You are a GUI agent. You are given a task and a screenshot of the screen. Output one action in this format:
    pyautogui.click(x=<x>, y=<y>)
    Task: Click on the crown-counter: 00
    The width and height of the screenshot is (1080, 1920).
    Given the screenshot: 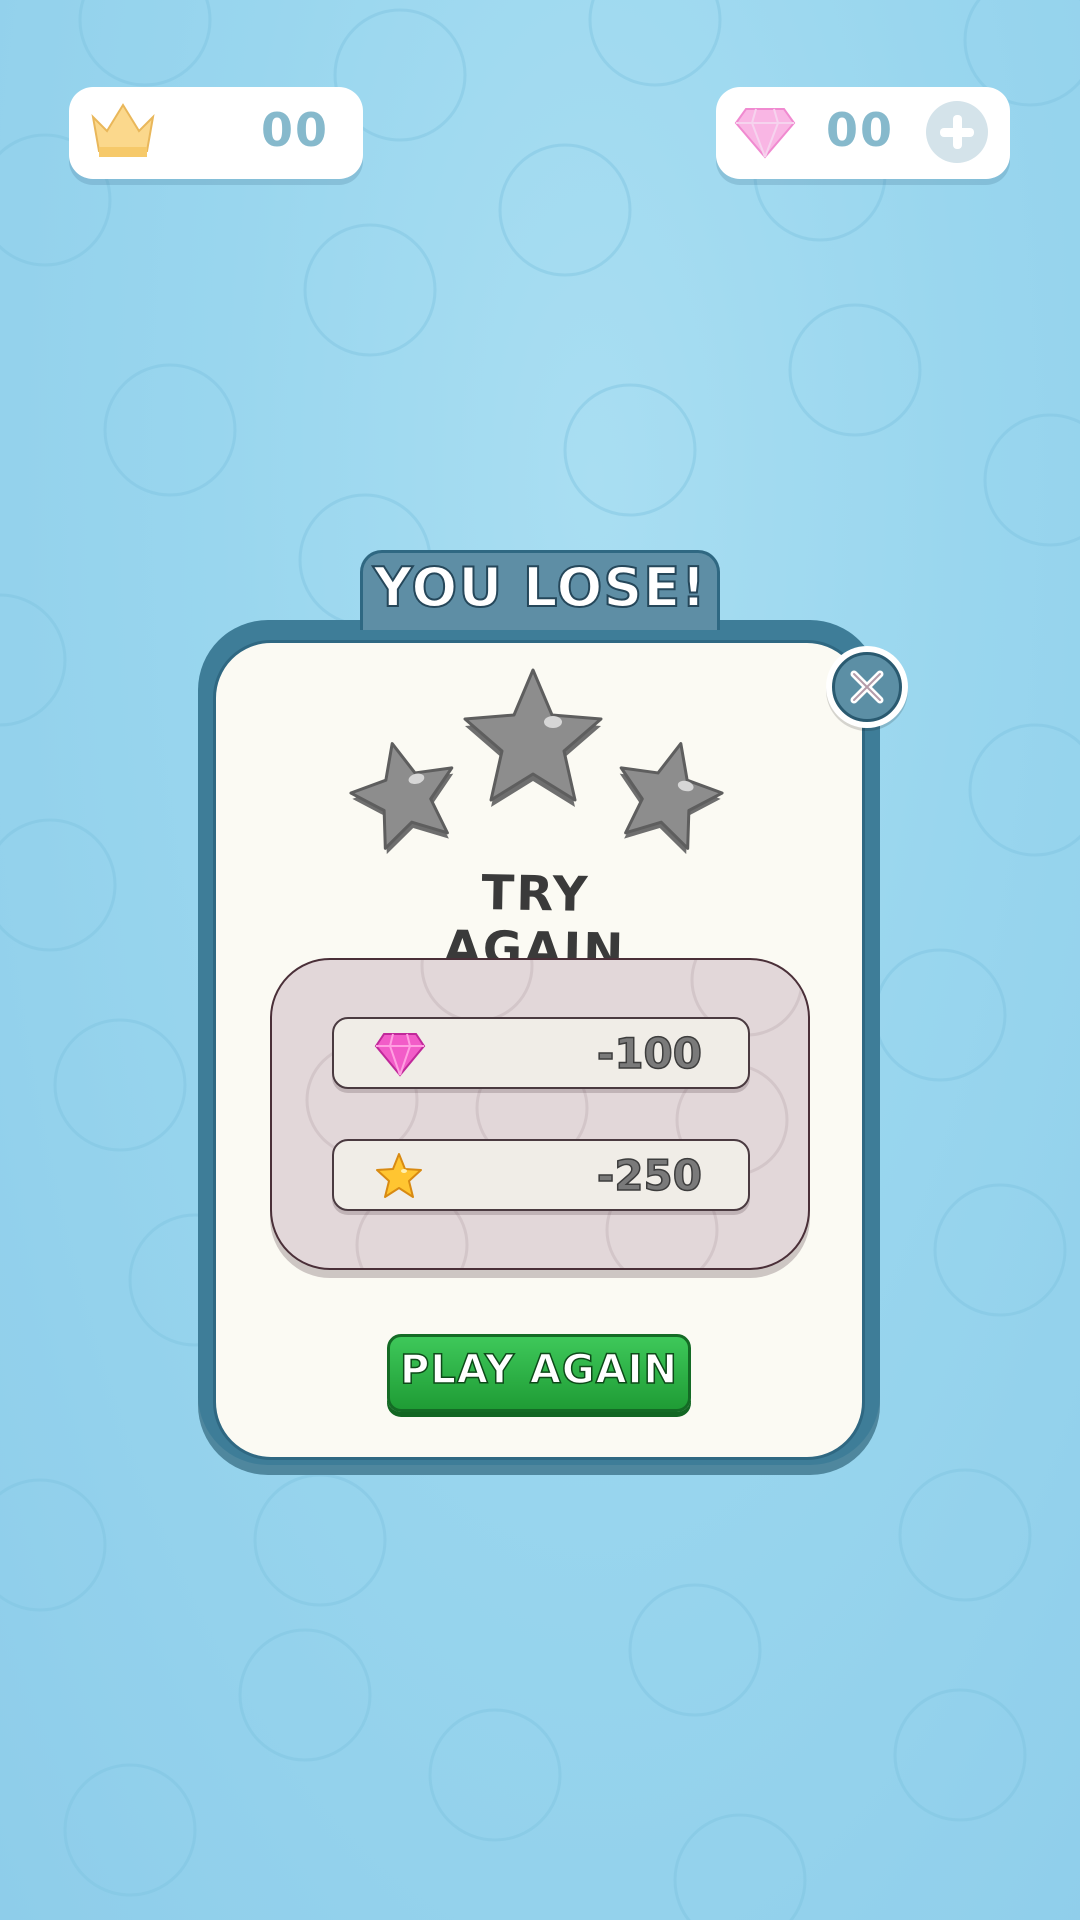 What is the action you would take?
    pyautogui.click(x=216, y=133)
    